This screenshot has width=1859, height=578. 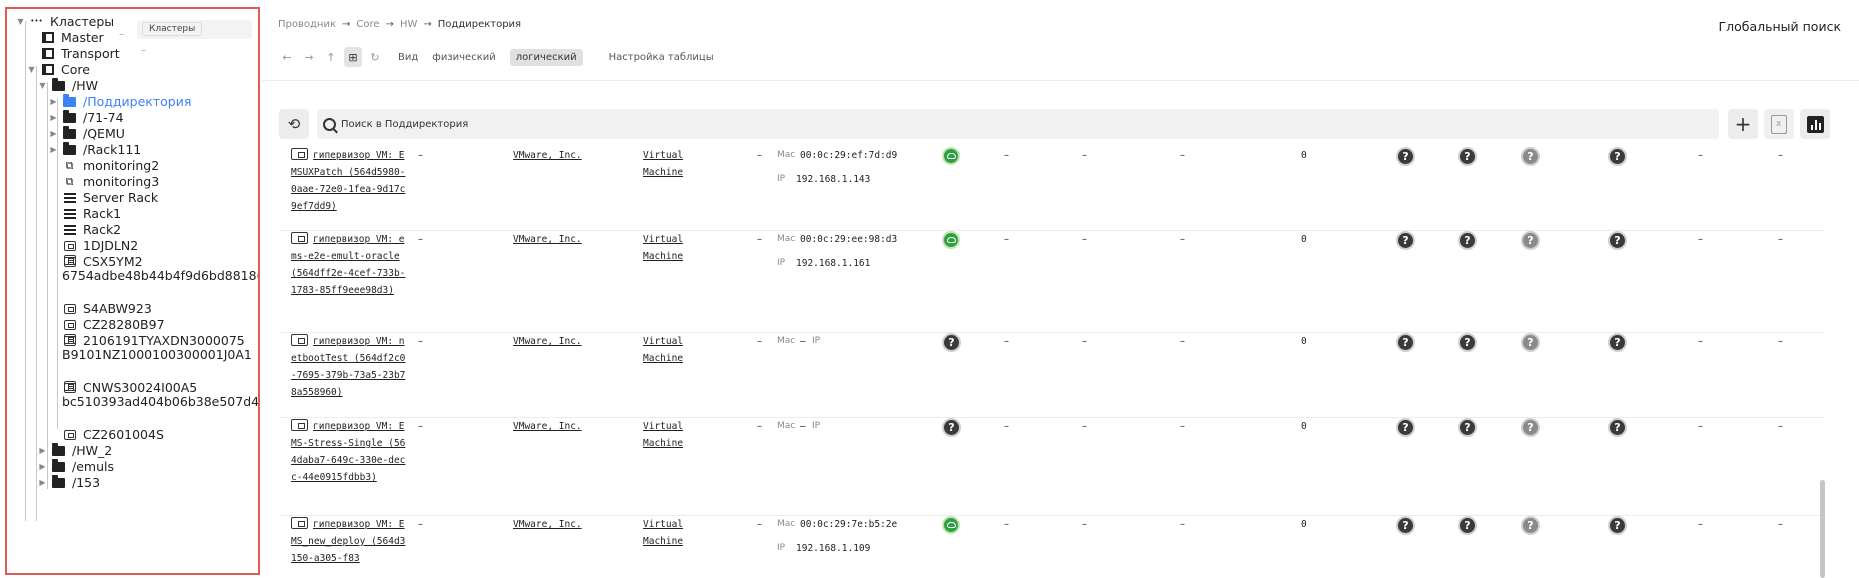 I want to click on breadcrumb: Проводник → Core → HW → Поддиректория, so click(x=399, y=24).